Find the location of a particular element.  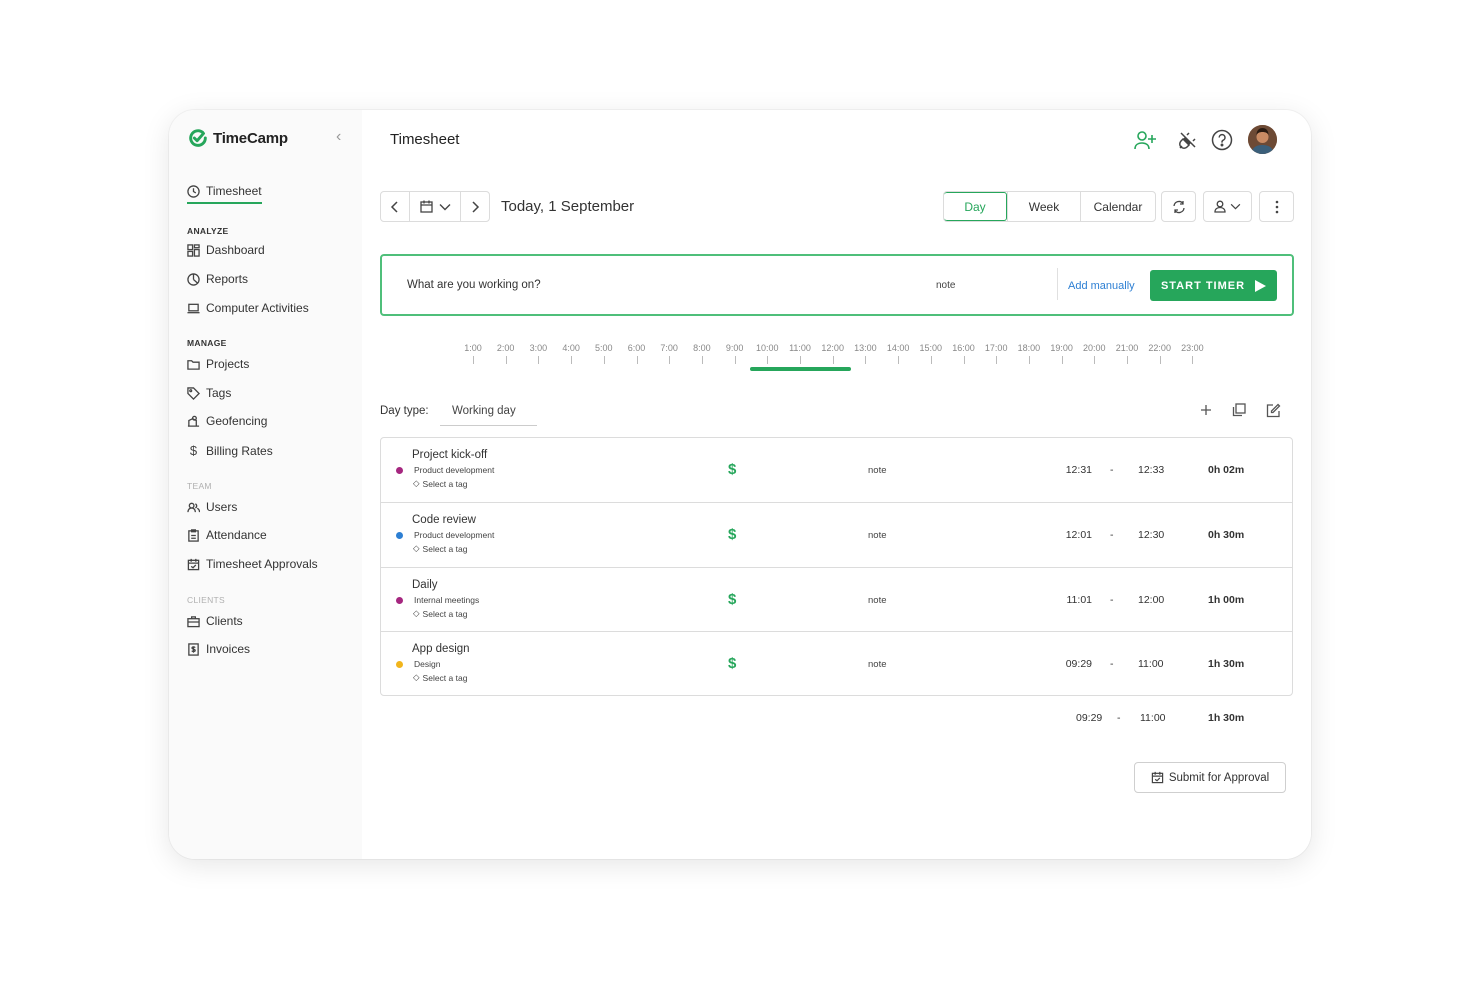

refresh-icon is located at coordinates (1178, 206).